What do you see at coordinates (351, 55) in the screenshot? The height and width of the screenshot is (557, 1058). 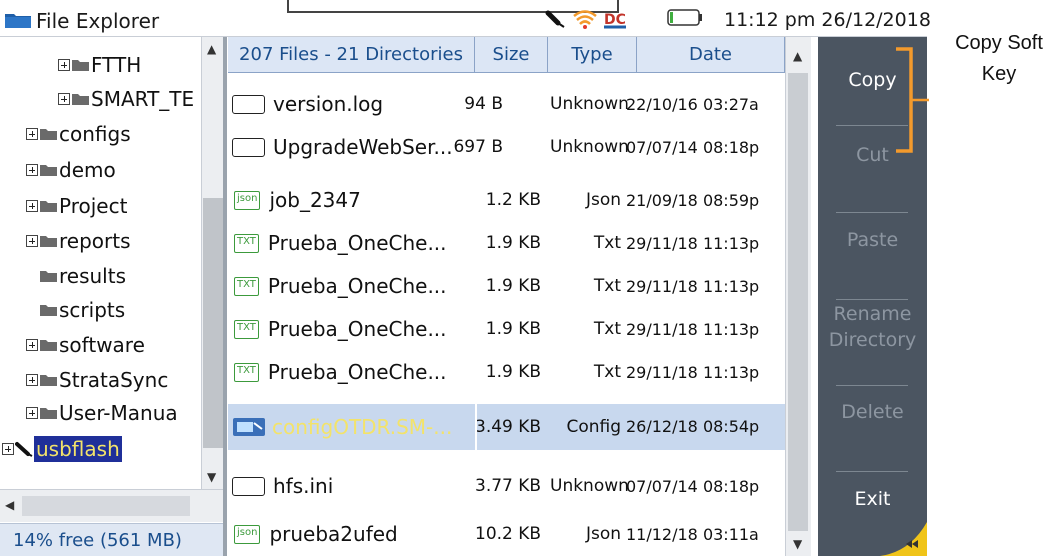 I see `column-header-name: 207 Files - 21 Directories` at bounding box center [351, 55].